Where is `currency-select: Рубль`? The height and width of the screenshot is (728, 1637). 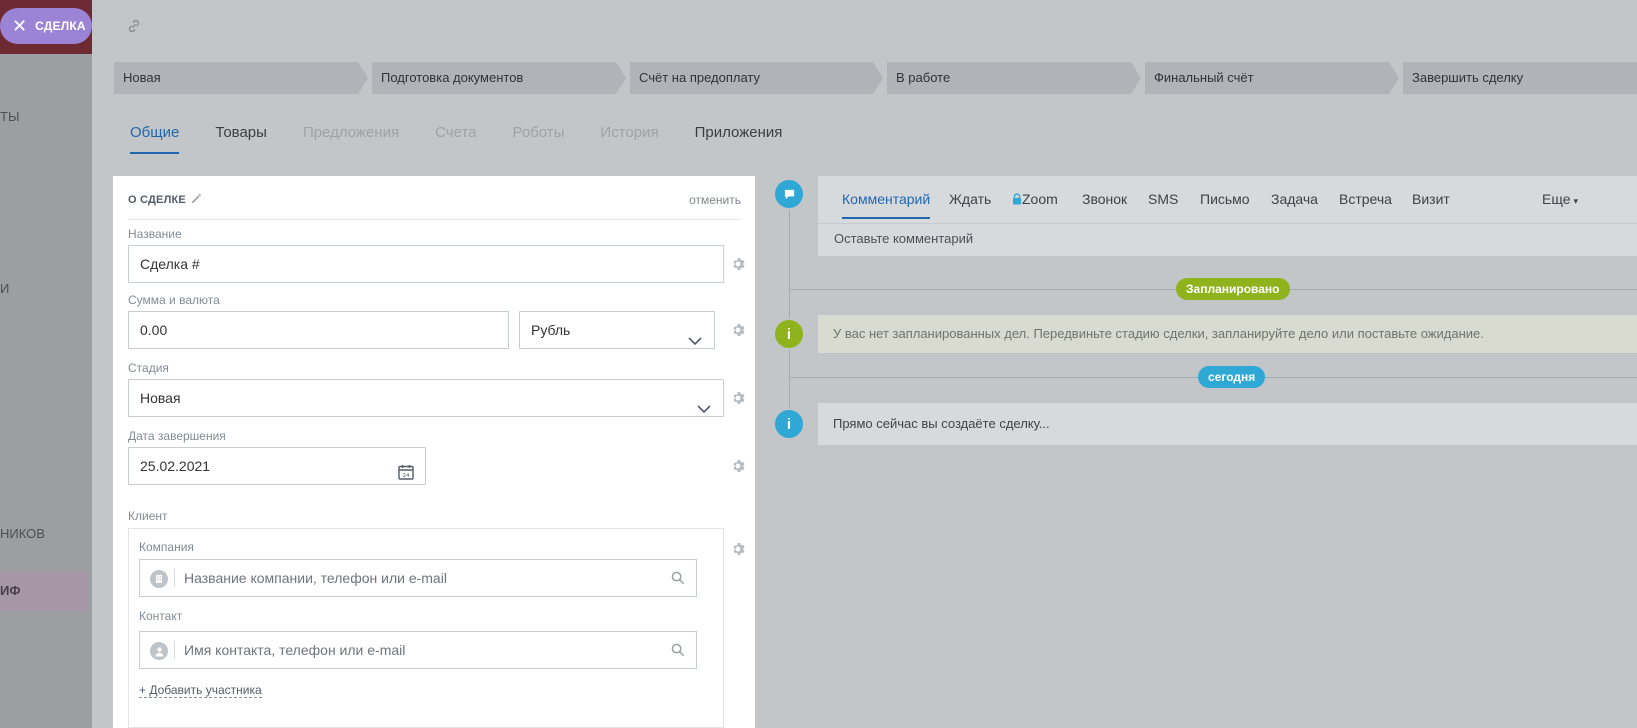 currency-select: Рубль is located at coordinates (617, 330).